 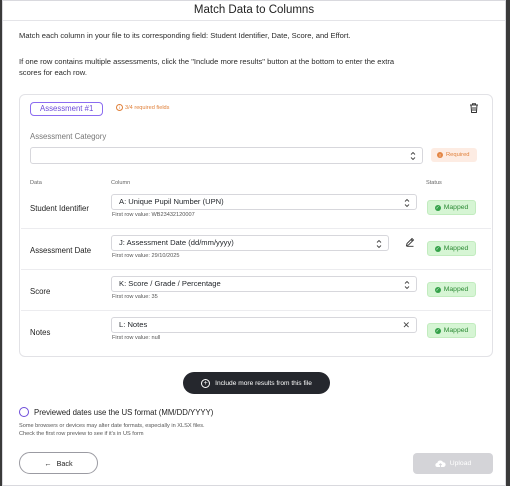 What do you see at coordinates (254, 20) in the screenshot?
I see `header-divider` at bounding box center [254, 20].